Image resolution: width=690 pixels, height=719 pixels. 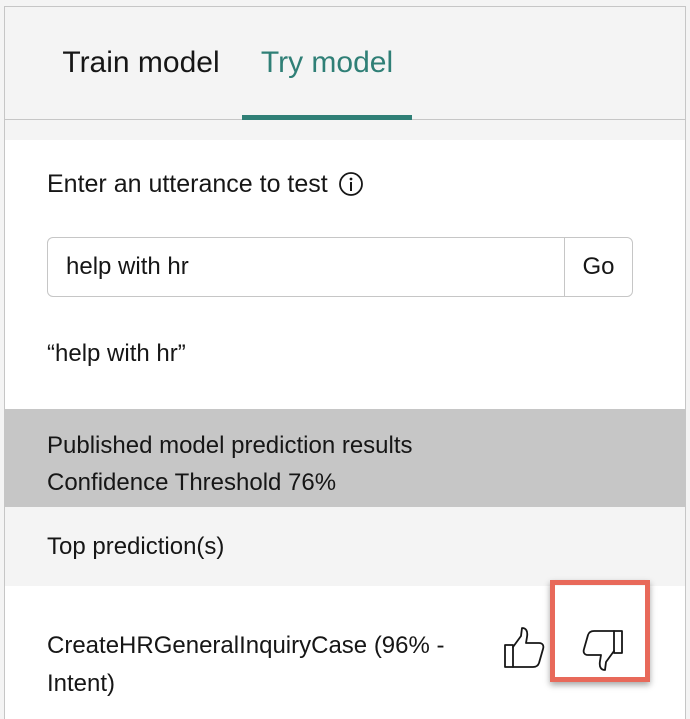 I want to click on utterance-input-group: Go, so click(x=340, y=267).